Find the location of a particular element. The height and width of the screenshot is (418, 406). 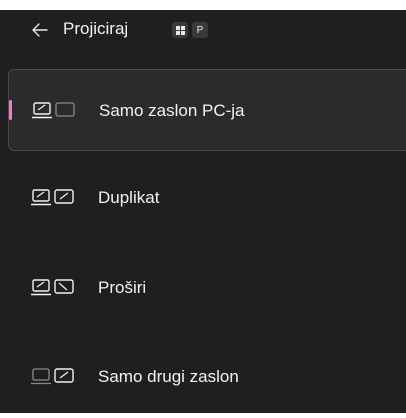

clipped-background-text is located at coordinates (123, 4).